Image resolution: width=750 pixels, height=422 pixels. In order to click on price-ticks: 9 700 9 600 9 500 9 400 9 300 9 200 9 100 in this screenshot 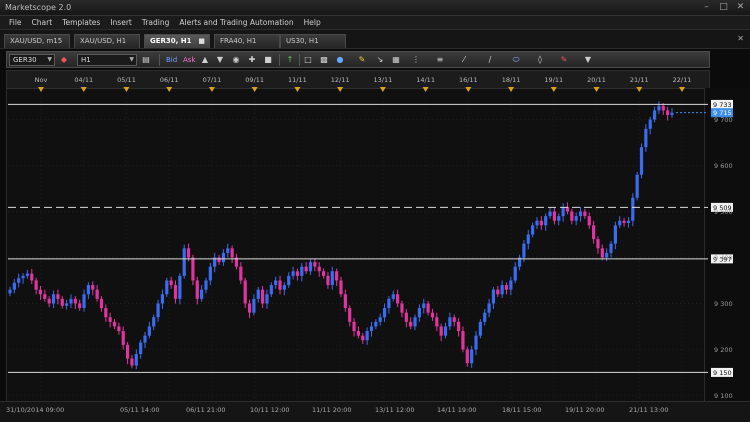, I will do `click(723, 258)`.